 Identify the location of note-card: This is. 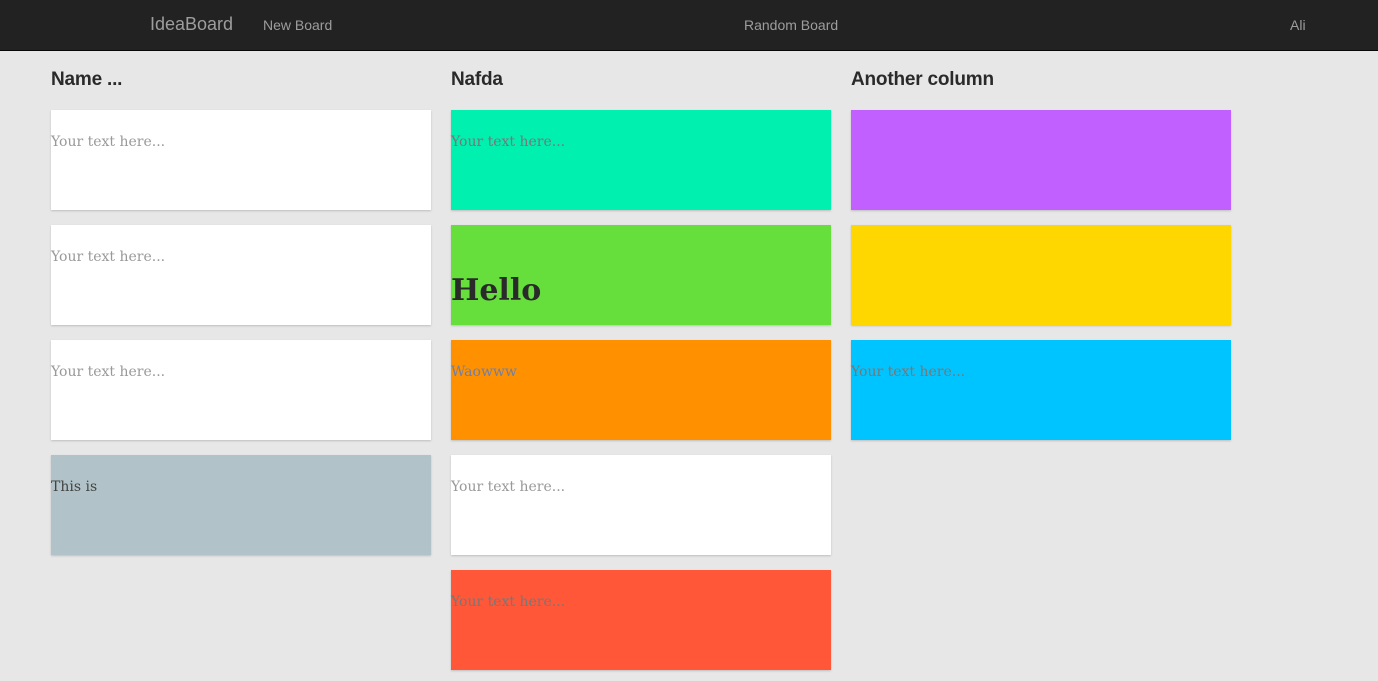
(241, 505).